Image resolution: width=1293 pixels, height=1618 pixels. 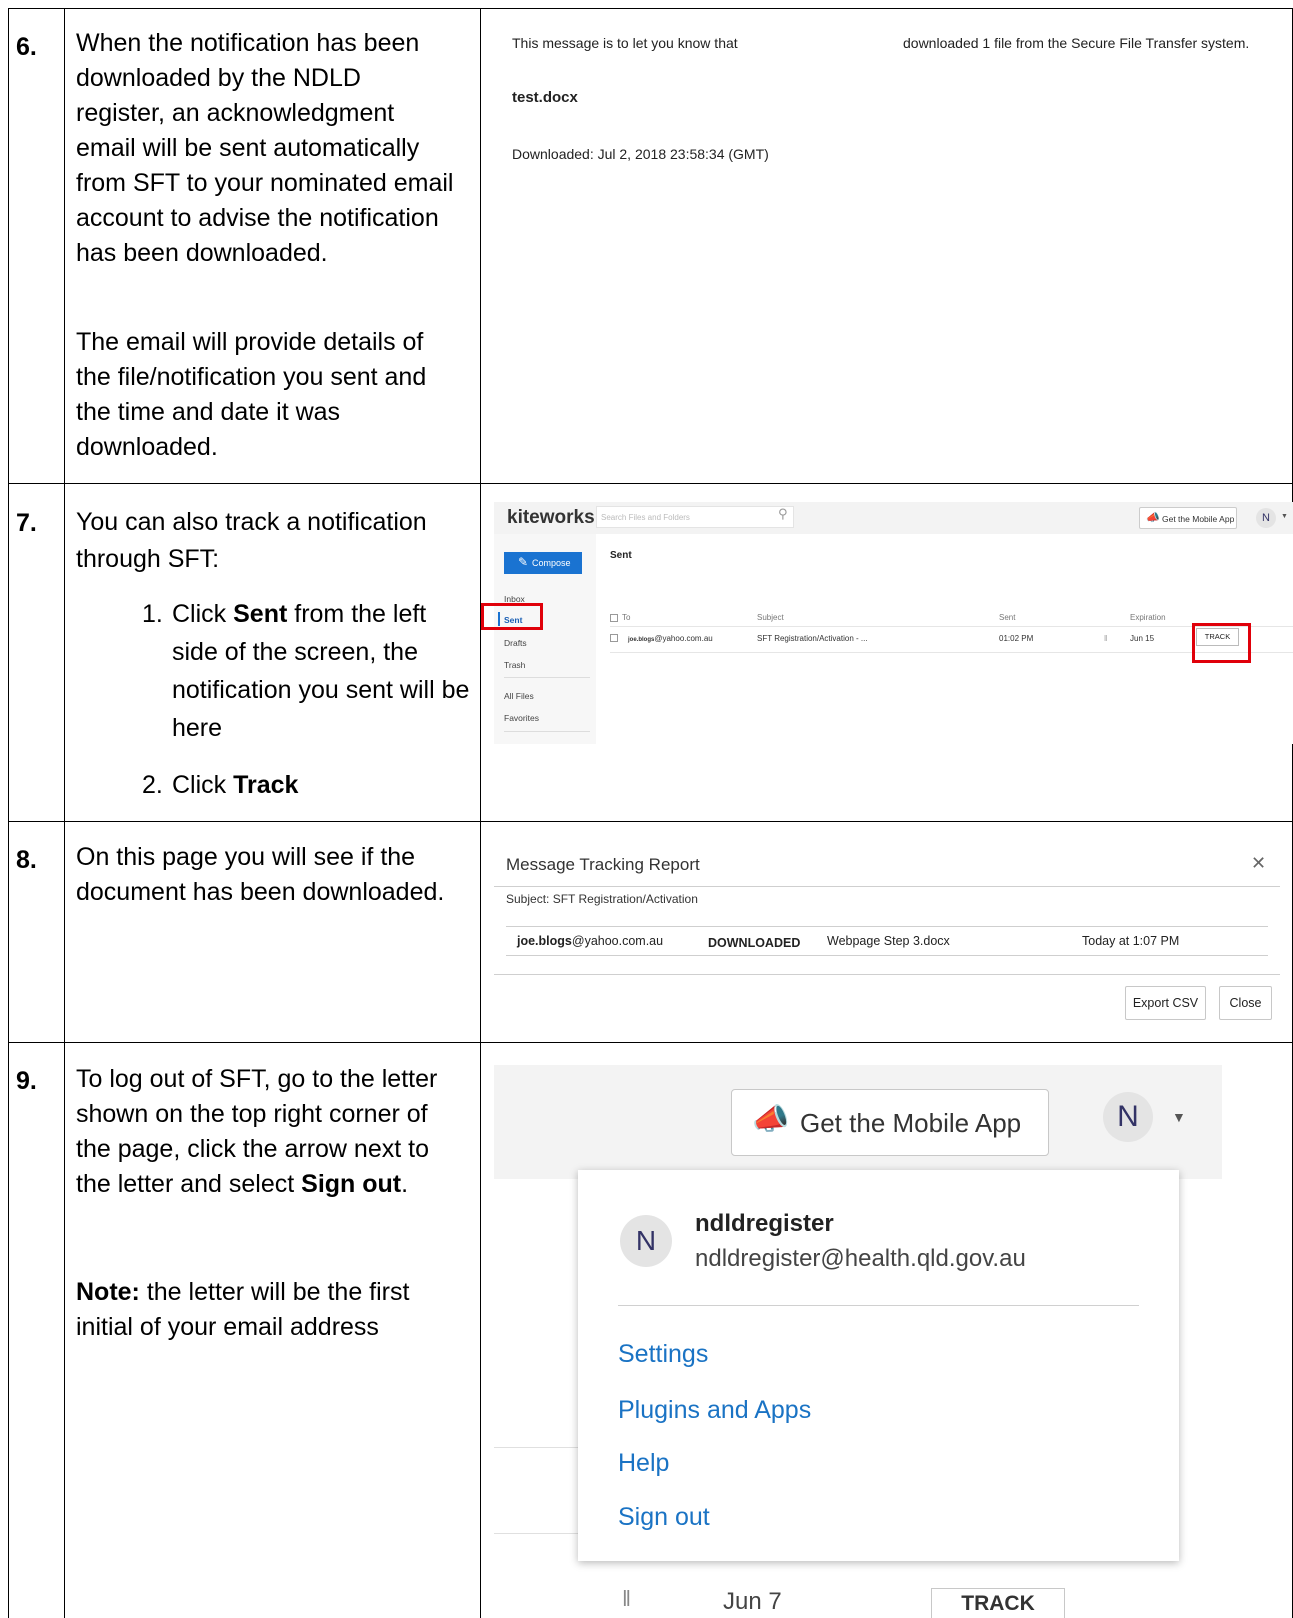 What do you see at coordinates (1165, 1003) in the screenshot?
I see `export-csv-button: Export CSV` at bounding box center [1165, 1003].